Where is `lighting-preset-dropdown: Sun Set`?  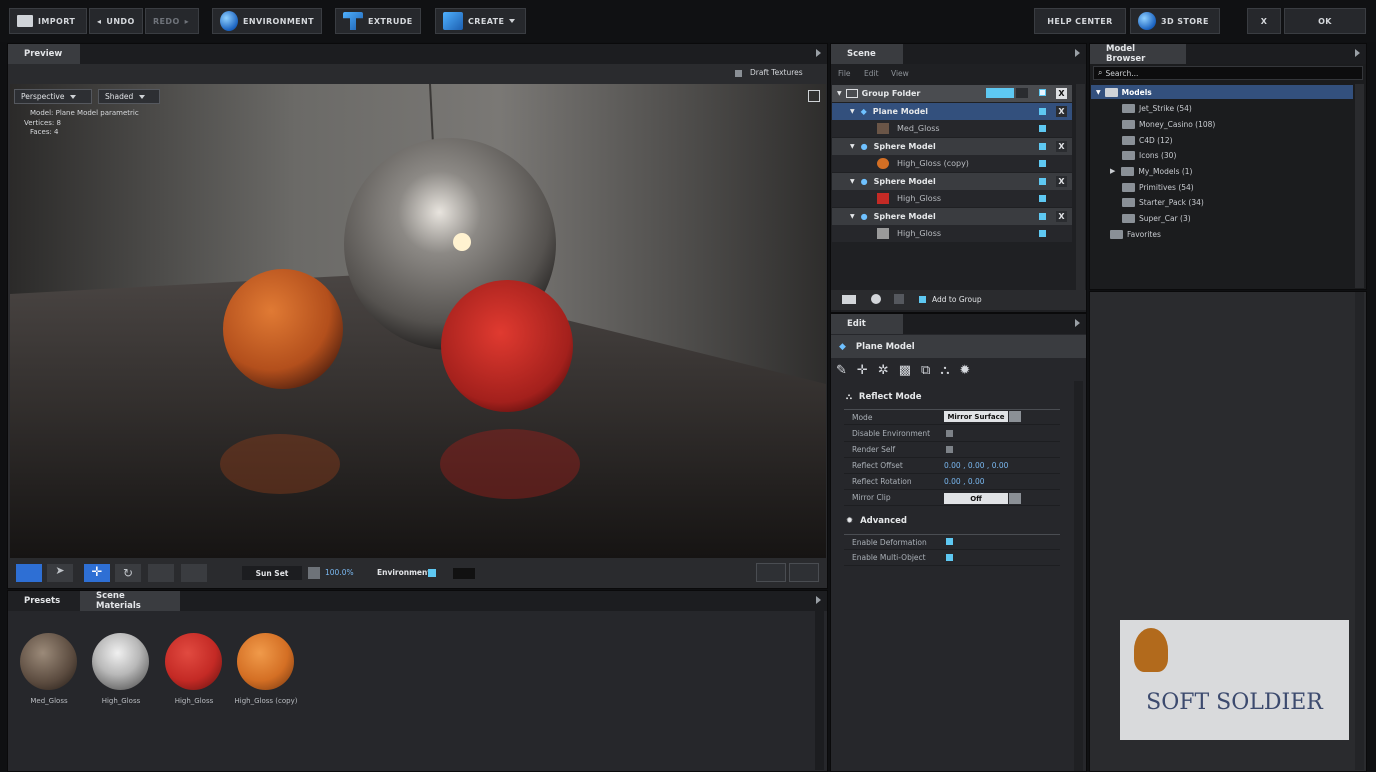 lighting-preset-dropdown: Sun Set is located at coordinates (272, 573).